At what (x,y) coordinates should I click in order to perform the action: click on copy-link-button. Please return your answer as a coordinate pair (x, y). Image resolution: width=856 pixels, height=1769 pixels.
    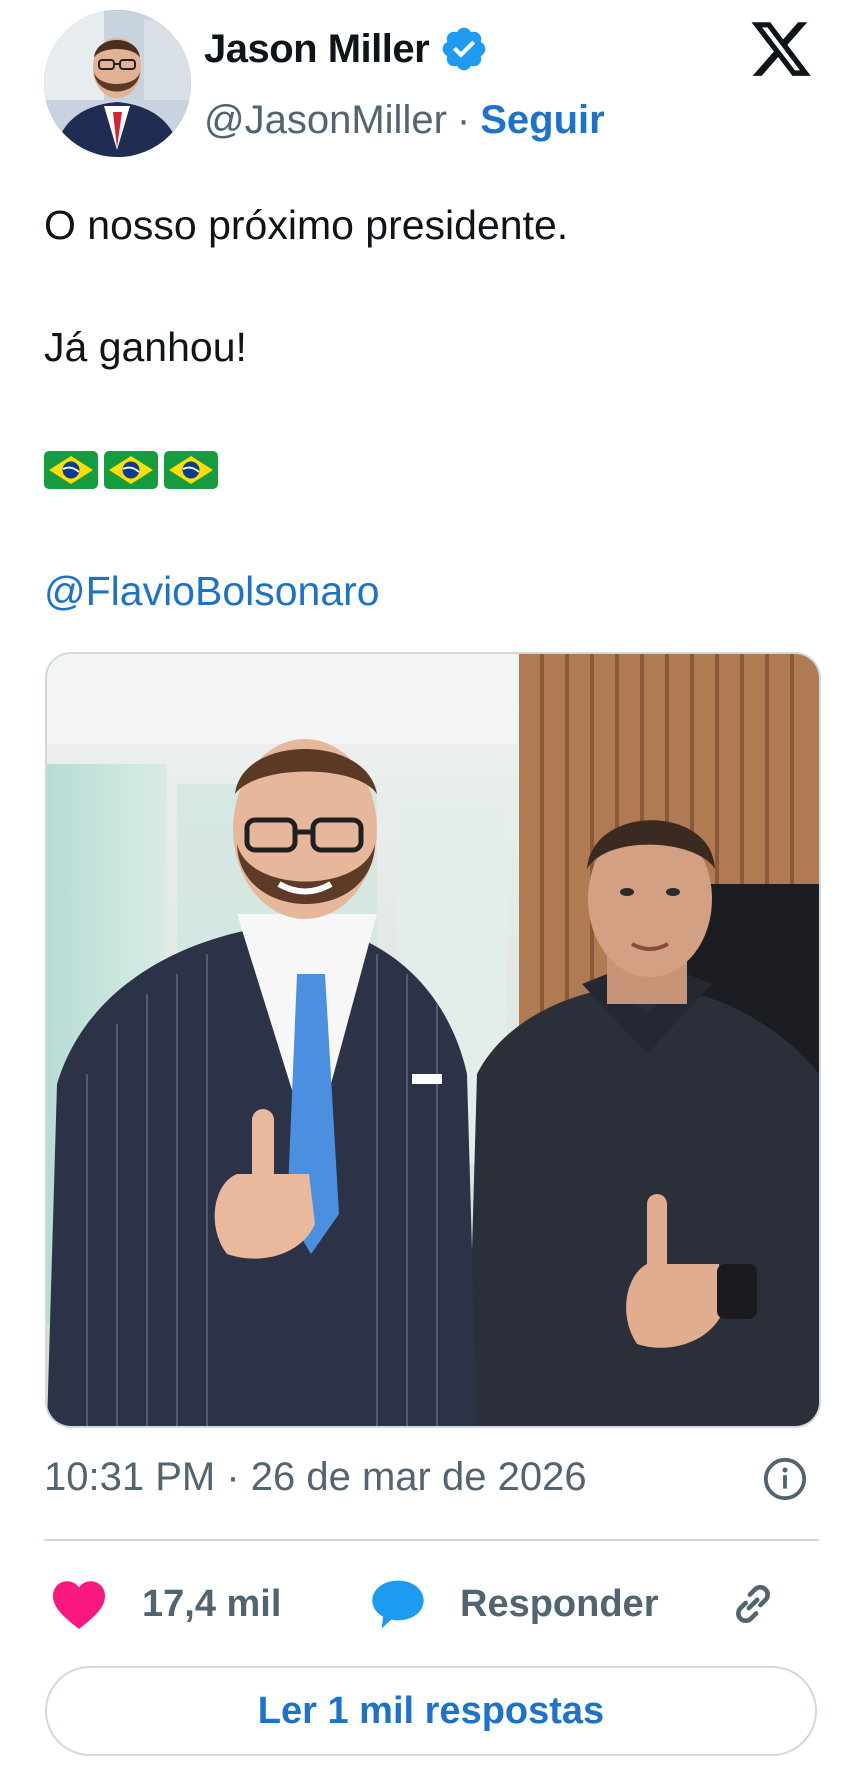
    Looking at the image, I should click on (770, 1604).